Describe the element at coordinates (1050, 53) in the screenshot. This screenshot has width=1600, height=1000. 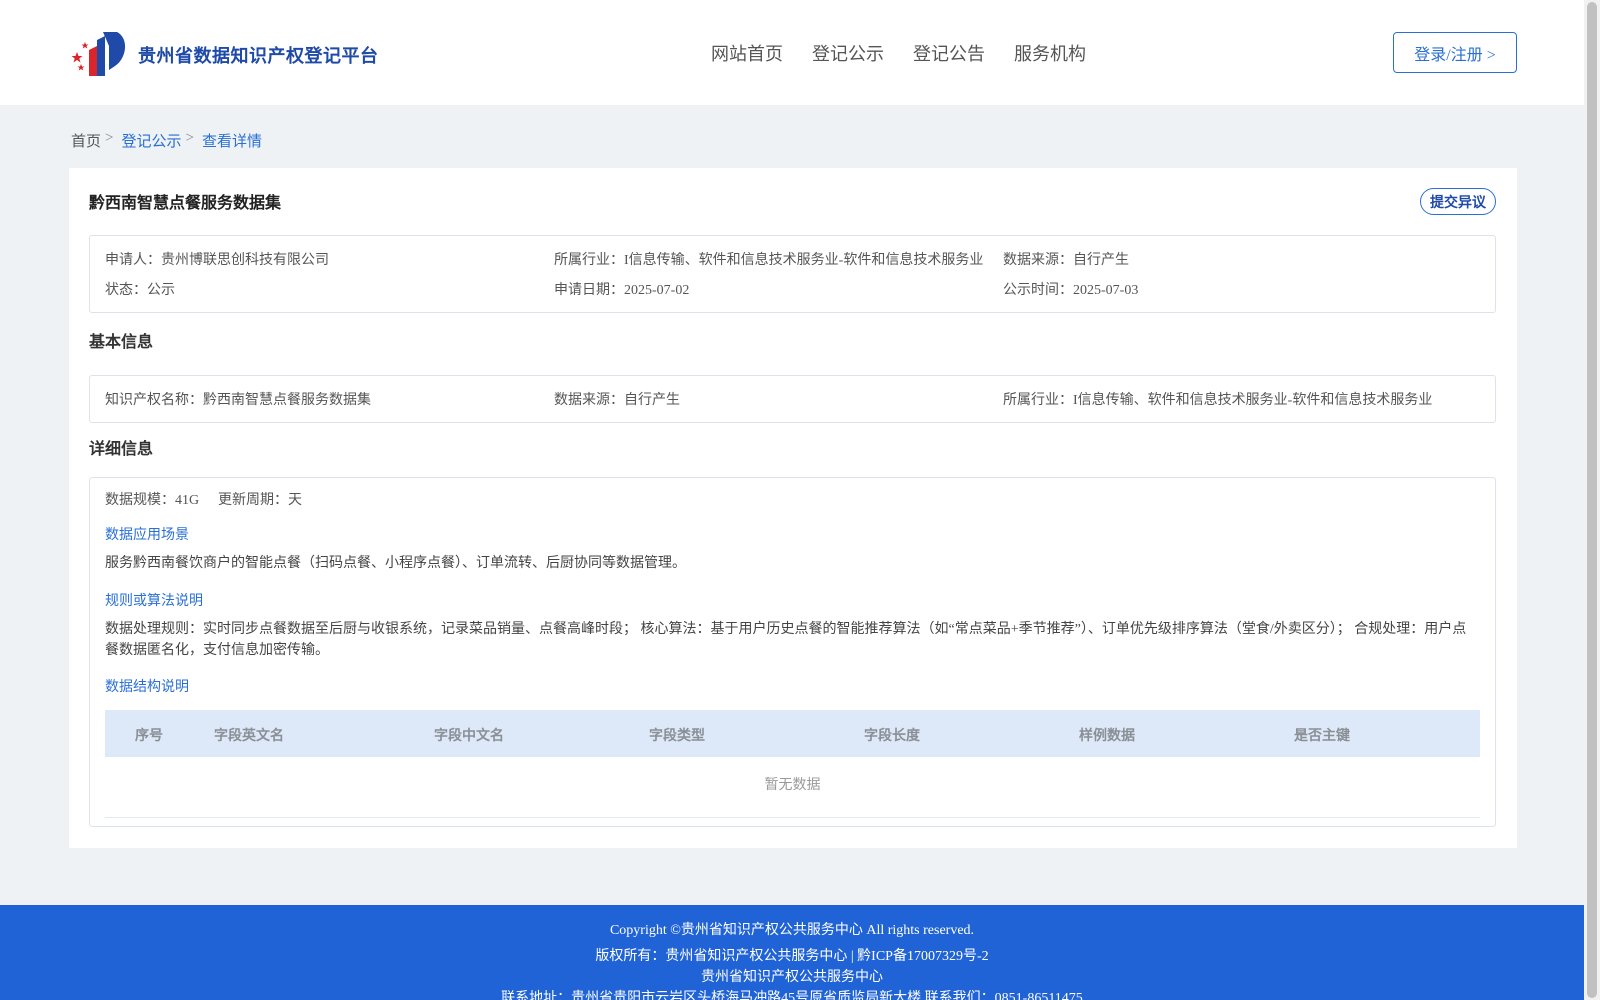
I see `nav-service-agencies: 服务机构` at that location.